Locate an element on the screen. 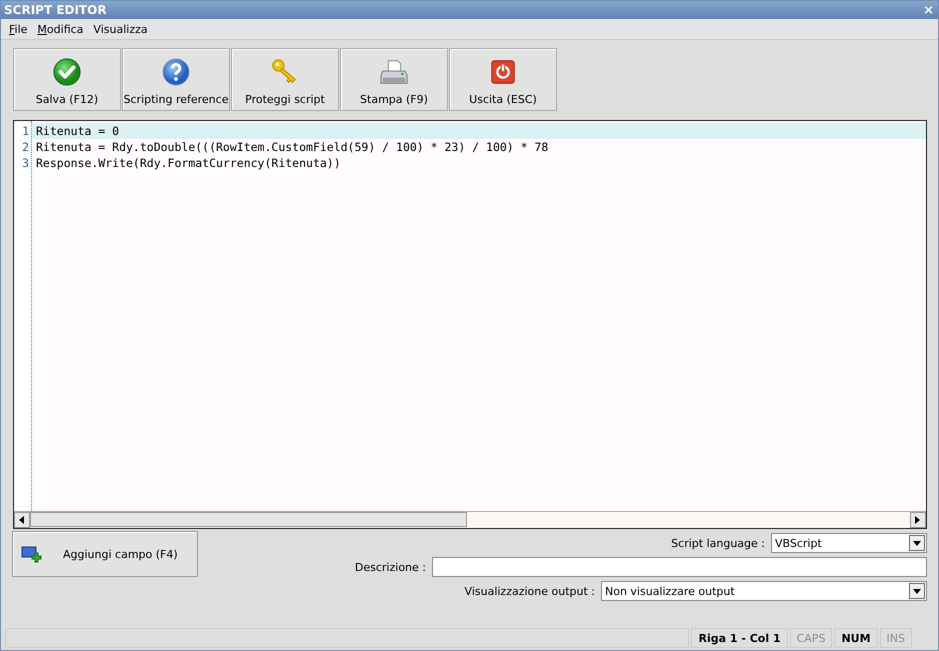 This screenshot has width=939, height=651. horizontal-scrollbar is located at coordinates (470, 519).